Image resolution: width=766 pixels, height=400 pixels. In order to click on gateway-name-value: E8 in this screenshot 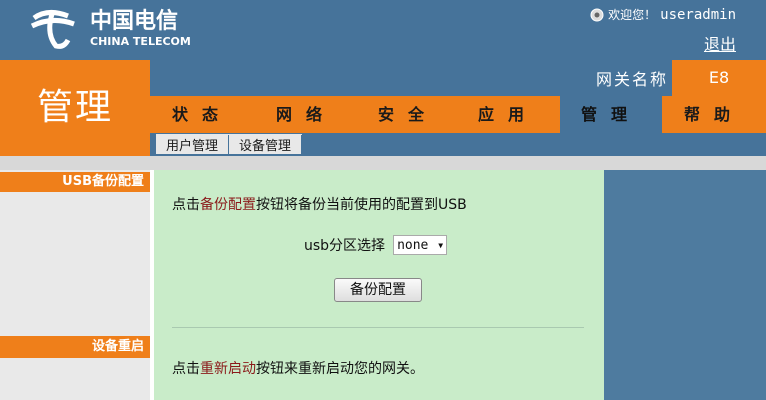, I will do `click(719, 78)`.